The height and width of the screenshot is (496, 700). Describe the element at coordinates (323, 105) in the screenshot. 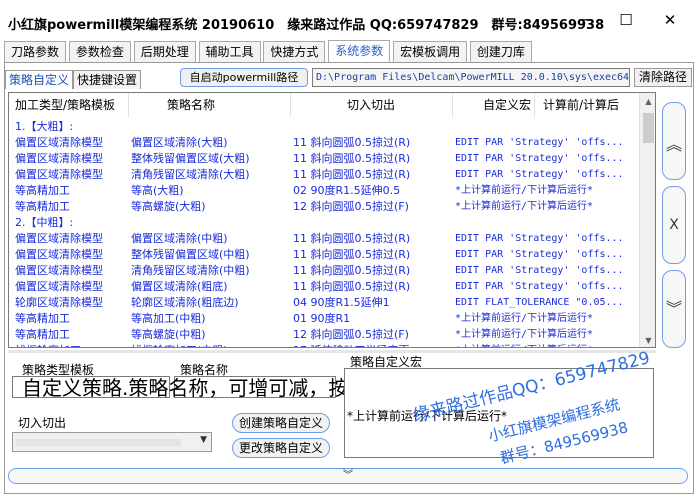

I see `list-header: 加工类型/策略模板 策略名称 切入切出 自定义宏 计算前/计算后` at that location.